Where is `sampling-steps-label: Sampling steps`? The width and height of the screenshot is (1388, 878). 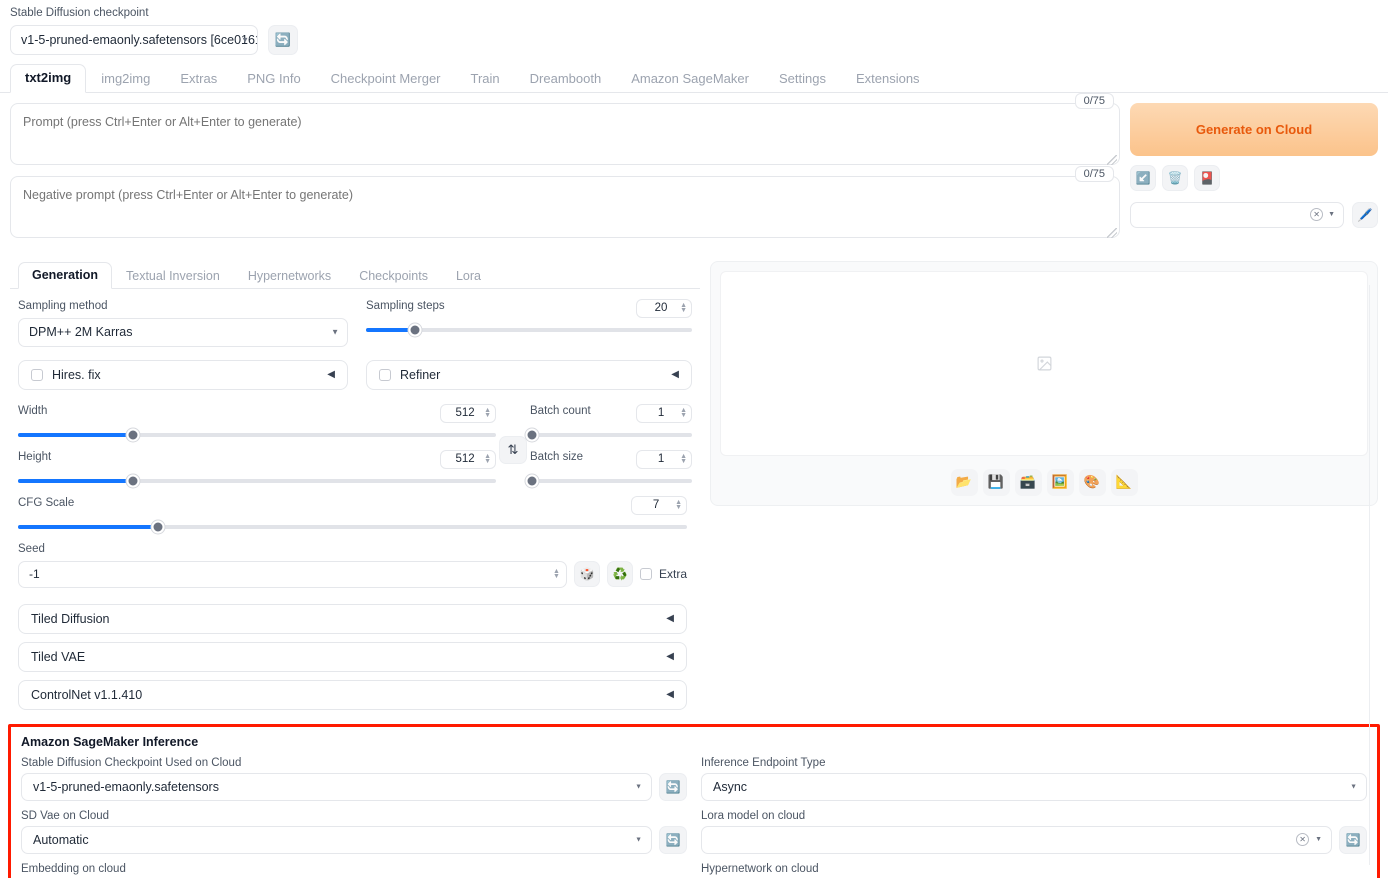 sampling-steps-label: Sampling steps is located at coordinates (405, 305).